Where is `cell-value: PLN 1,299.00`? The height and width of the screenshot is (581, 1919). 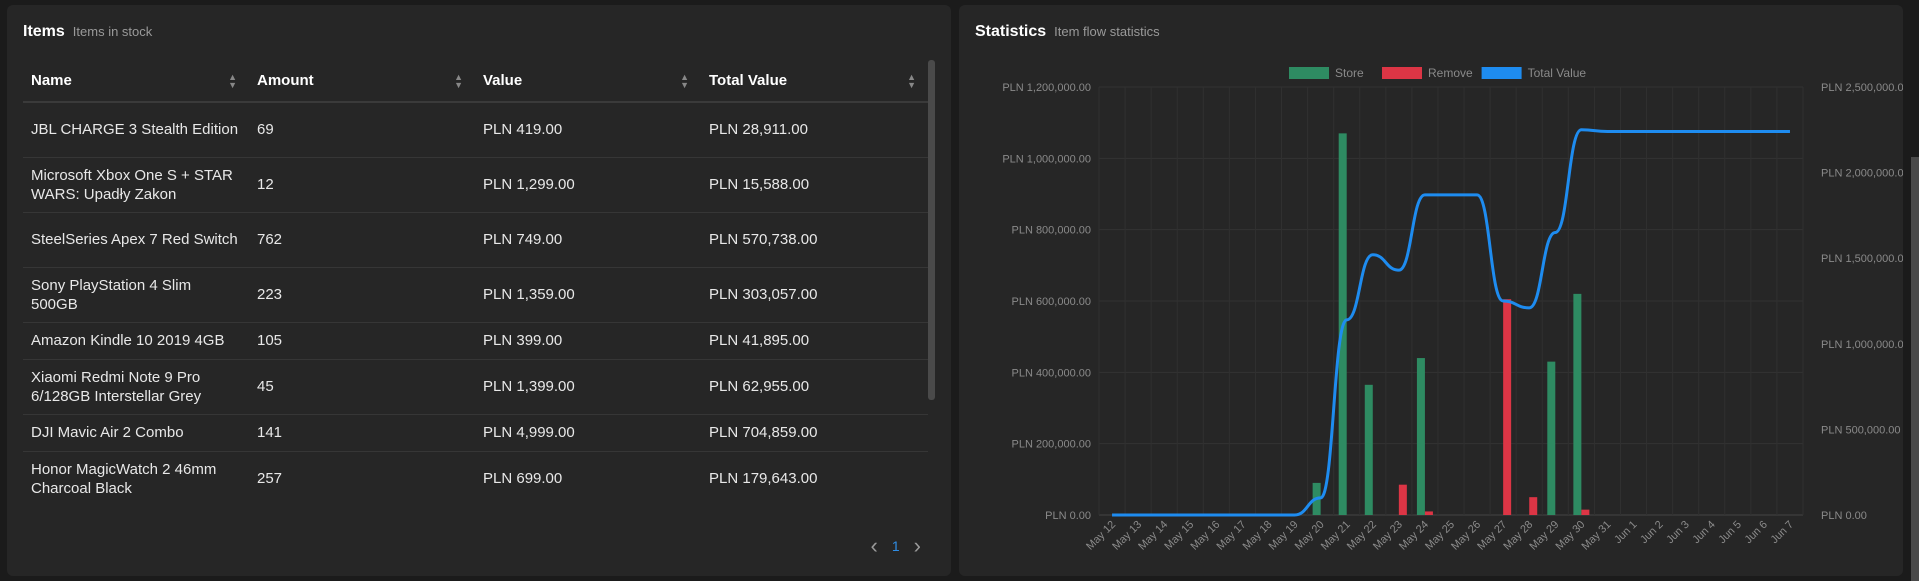
cell-value: PLN 1,299.00 is located at coordinates (588, 185).